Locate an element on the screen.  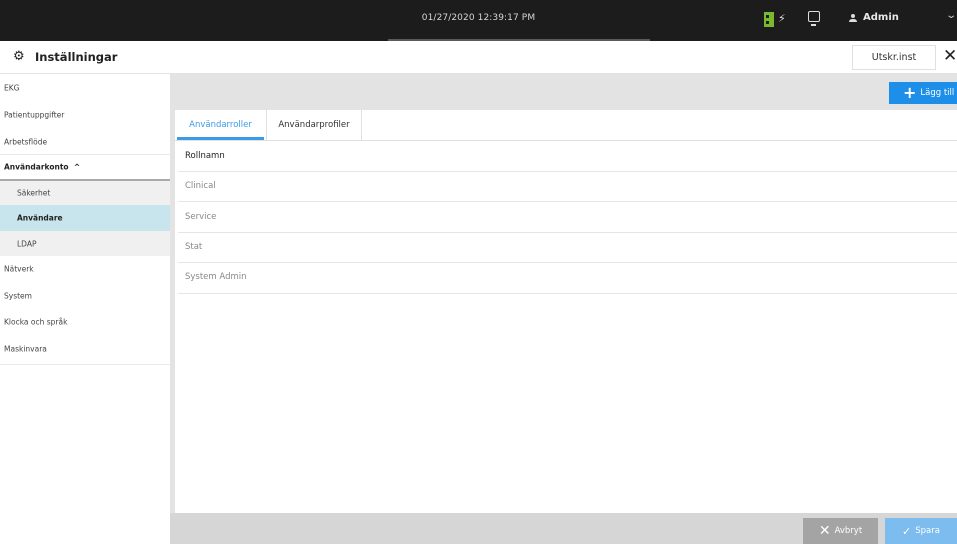
sidebar-item-label: System is located at coordinates (18, 295).